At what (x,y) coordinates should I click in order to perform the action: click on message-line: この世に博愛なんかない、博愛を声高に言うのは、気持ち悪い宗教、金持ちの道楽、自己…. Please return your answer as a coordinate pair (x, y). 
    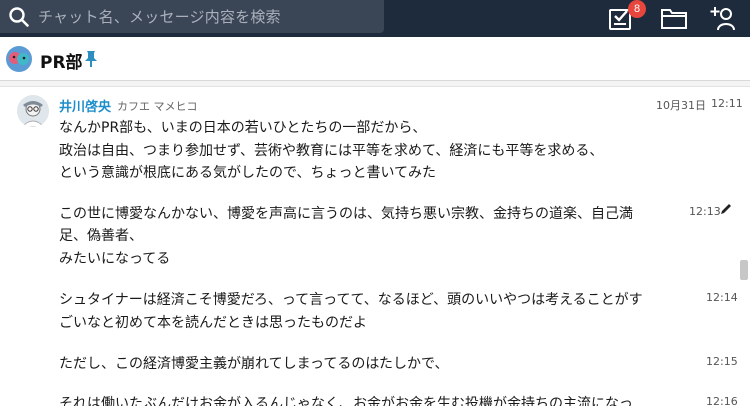
    Looking at the image, I should click on (346, 214).